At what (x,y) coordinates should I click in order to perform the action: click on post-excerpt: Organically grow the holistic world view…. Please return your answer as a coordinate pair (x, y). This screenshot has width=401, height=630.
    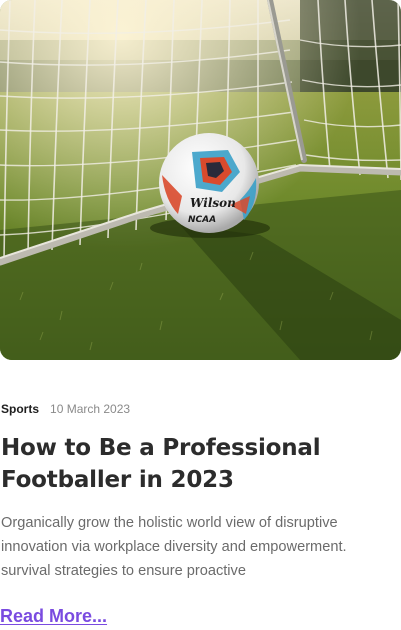
    Looking at the image, I should click on (174, 547).